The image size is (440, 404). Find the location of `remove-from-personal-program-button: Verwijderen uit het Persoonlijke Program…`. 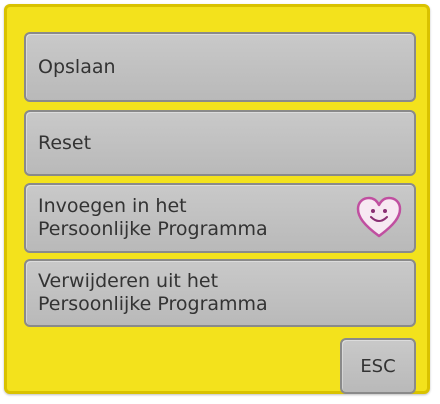

remove-from-personal-program-button: Verwijderen uit het Persoonlijke Program… is located at coordinates (220, 293).